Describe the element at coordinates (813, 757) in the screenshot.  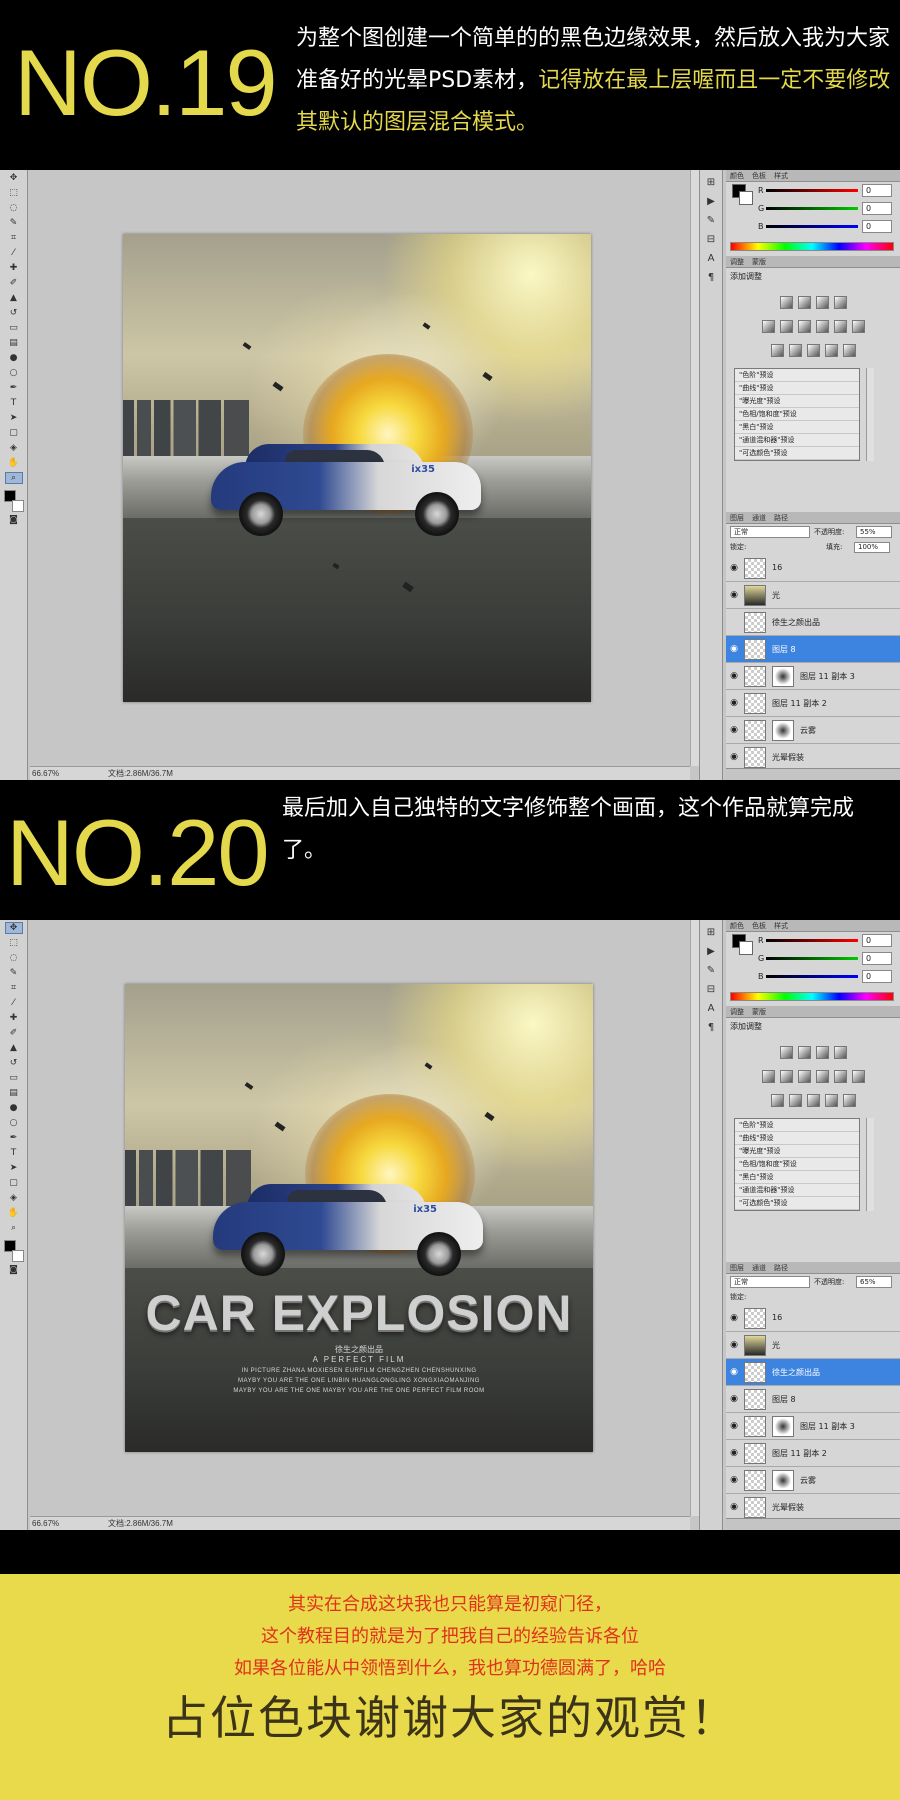
I see `layer-row: ◉ 光晕假装` at that location.